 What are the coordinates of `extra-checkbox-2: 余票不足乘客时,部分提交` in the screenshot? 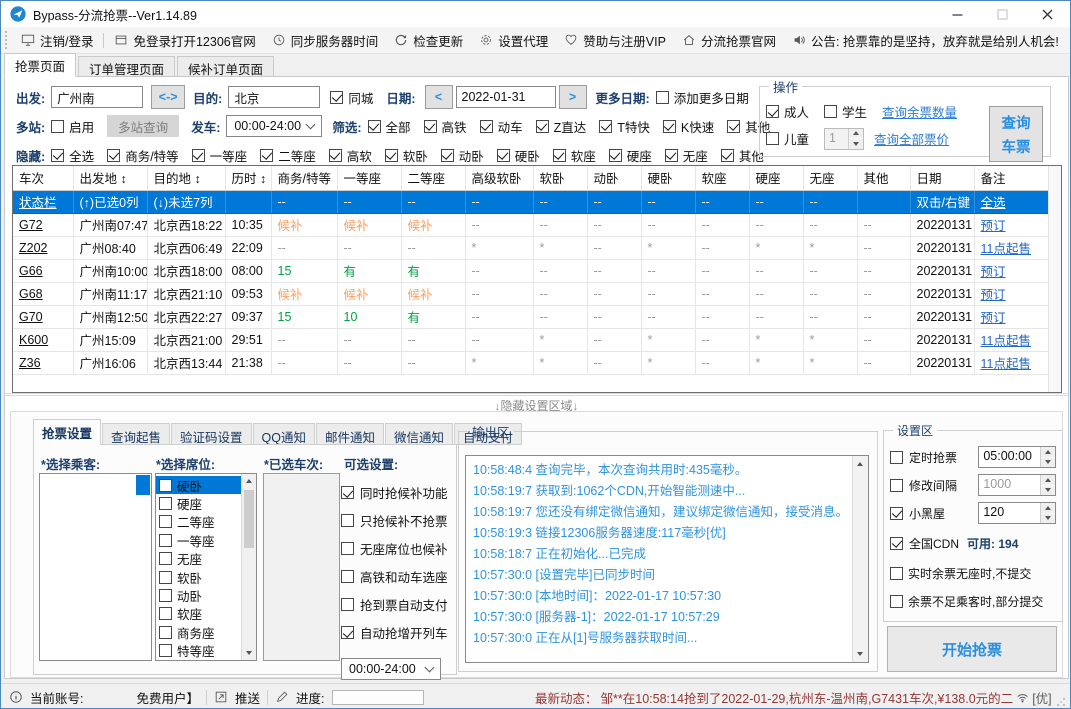 It's located at (966, 601).